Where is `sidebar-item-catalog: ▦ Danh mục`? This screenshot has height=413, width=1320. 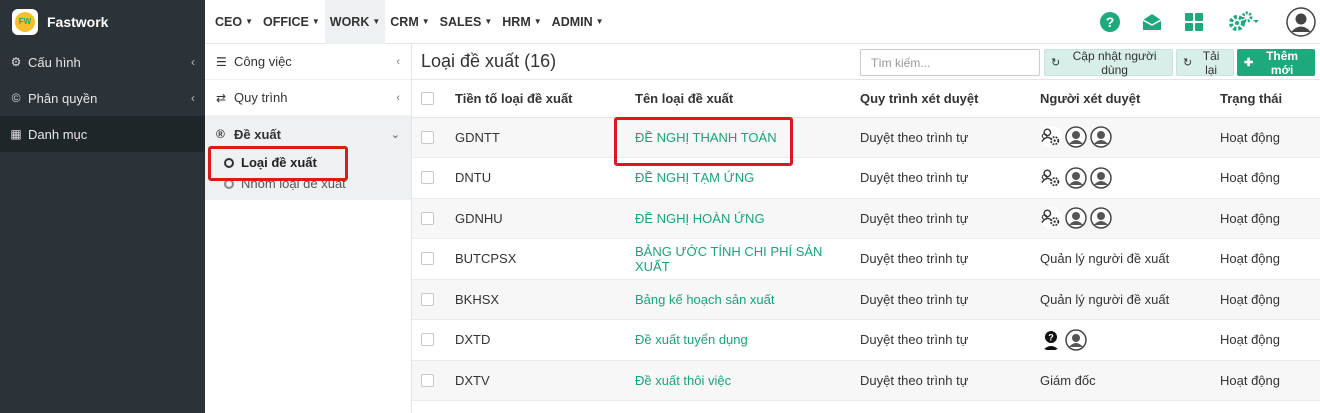
sidebar-item-catalog: ▦ Danh mục is located at coordinates (102, 134).